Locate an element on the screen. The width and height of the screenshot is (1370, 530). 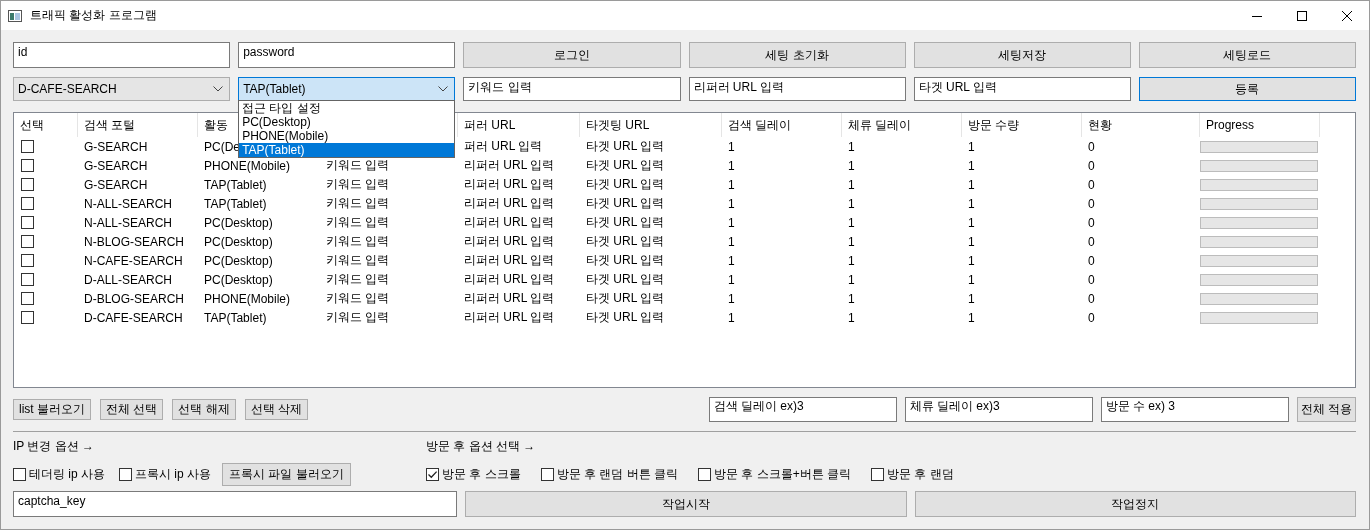
list-button: 전체 선택 is located at coordinates (132, 409).